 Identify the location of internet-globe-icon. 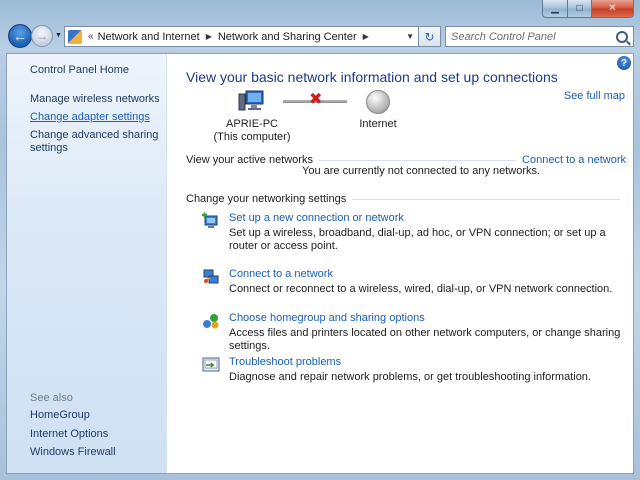
(378, 102).